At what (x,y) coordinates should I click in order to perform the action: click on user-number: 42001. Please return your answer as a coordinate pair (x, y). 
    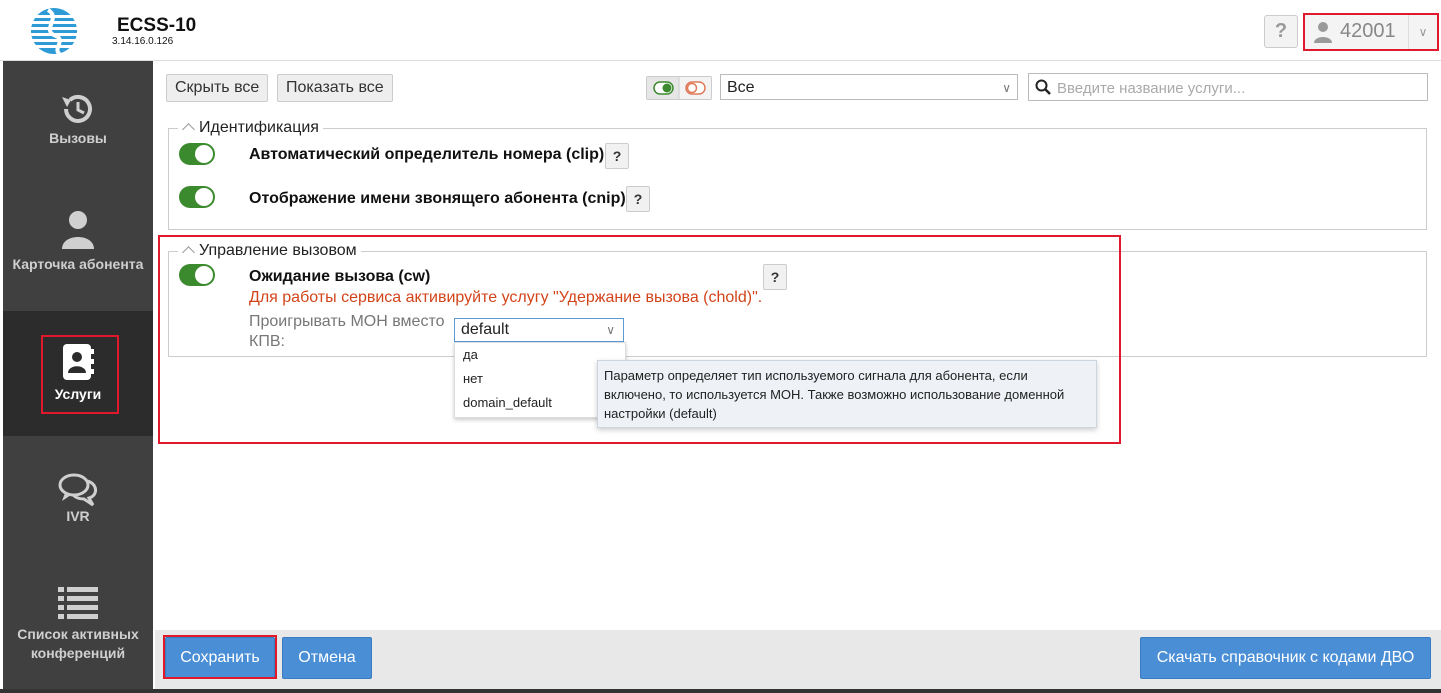
    Looking at the image, I should click on (1368, 31).